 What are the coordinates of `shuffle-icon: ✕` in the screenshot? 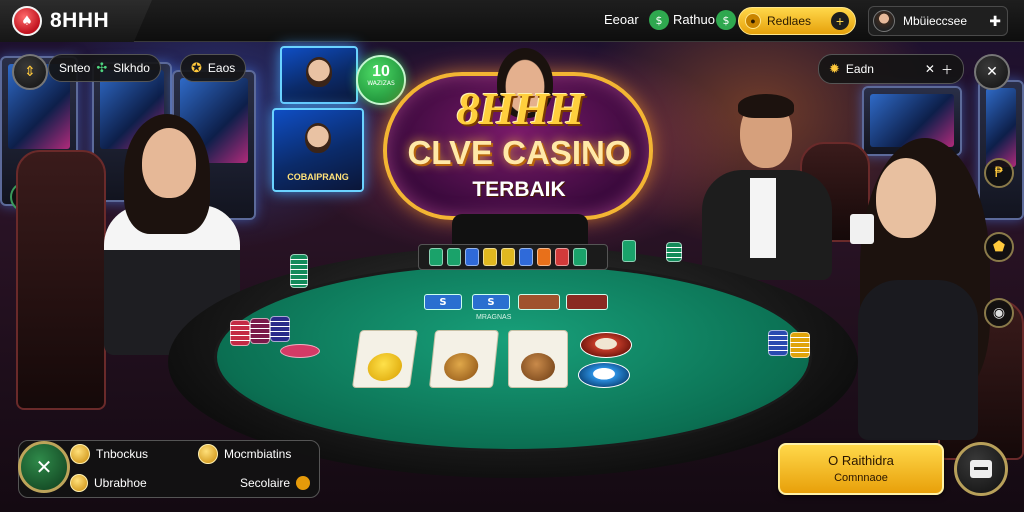 It's located at (930, 69).